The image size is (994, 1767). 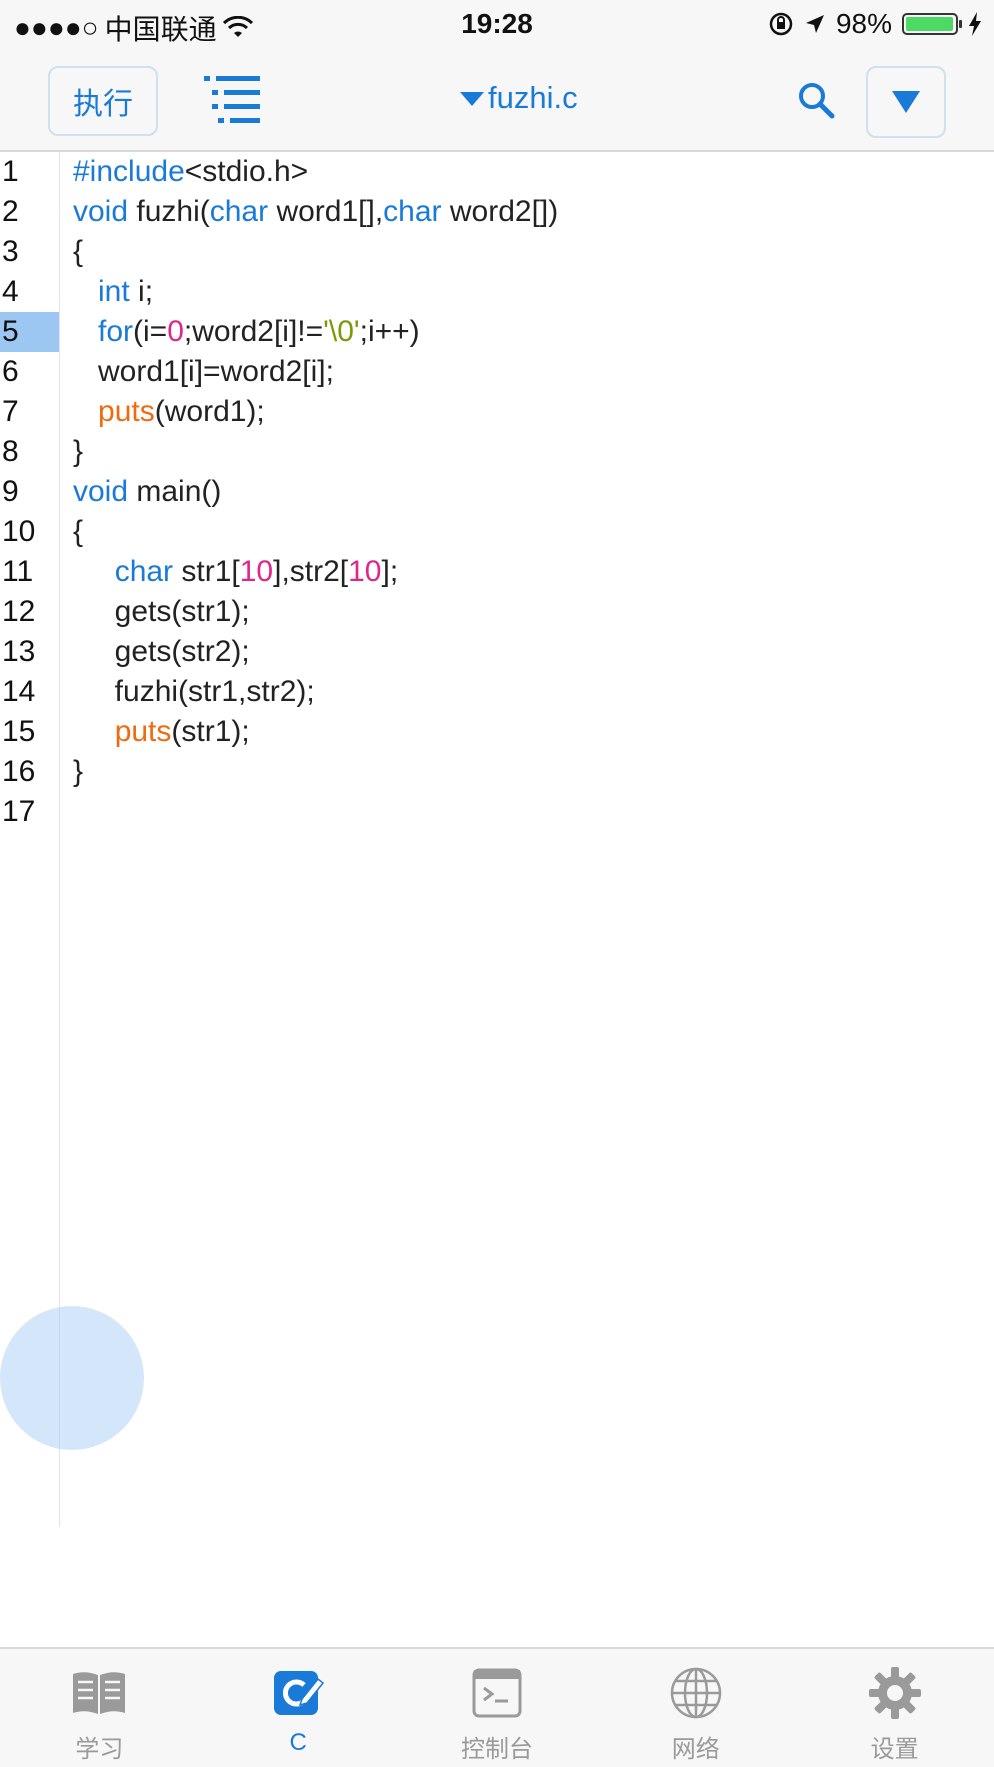 What do you see at coordinates (19, 731) in the screenshot?
I see `line-number: 15` at bounding box center [19, 731].